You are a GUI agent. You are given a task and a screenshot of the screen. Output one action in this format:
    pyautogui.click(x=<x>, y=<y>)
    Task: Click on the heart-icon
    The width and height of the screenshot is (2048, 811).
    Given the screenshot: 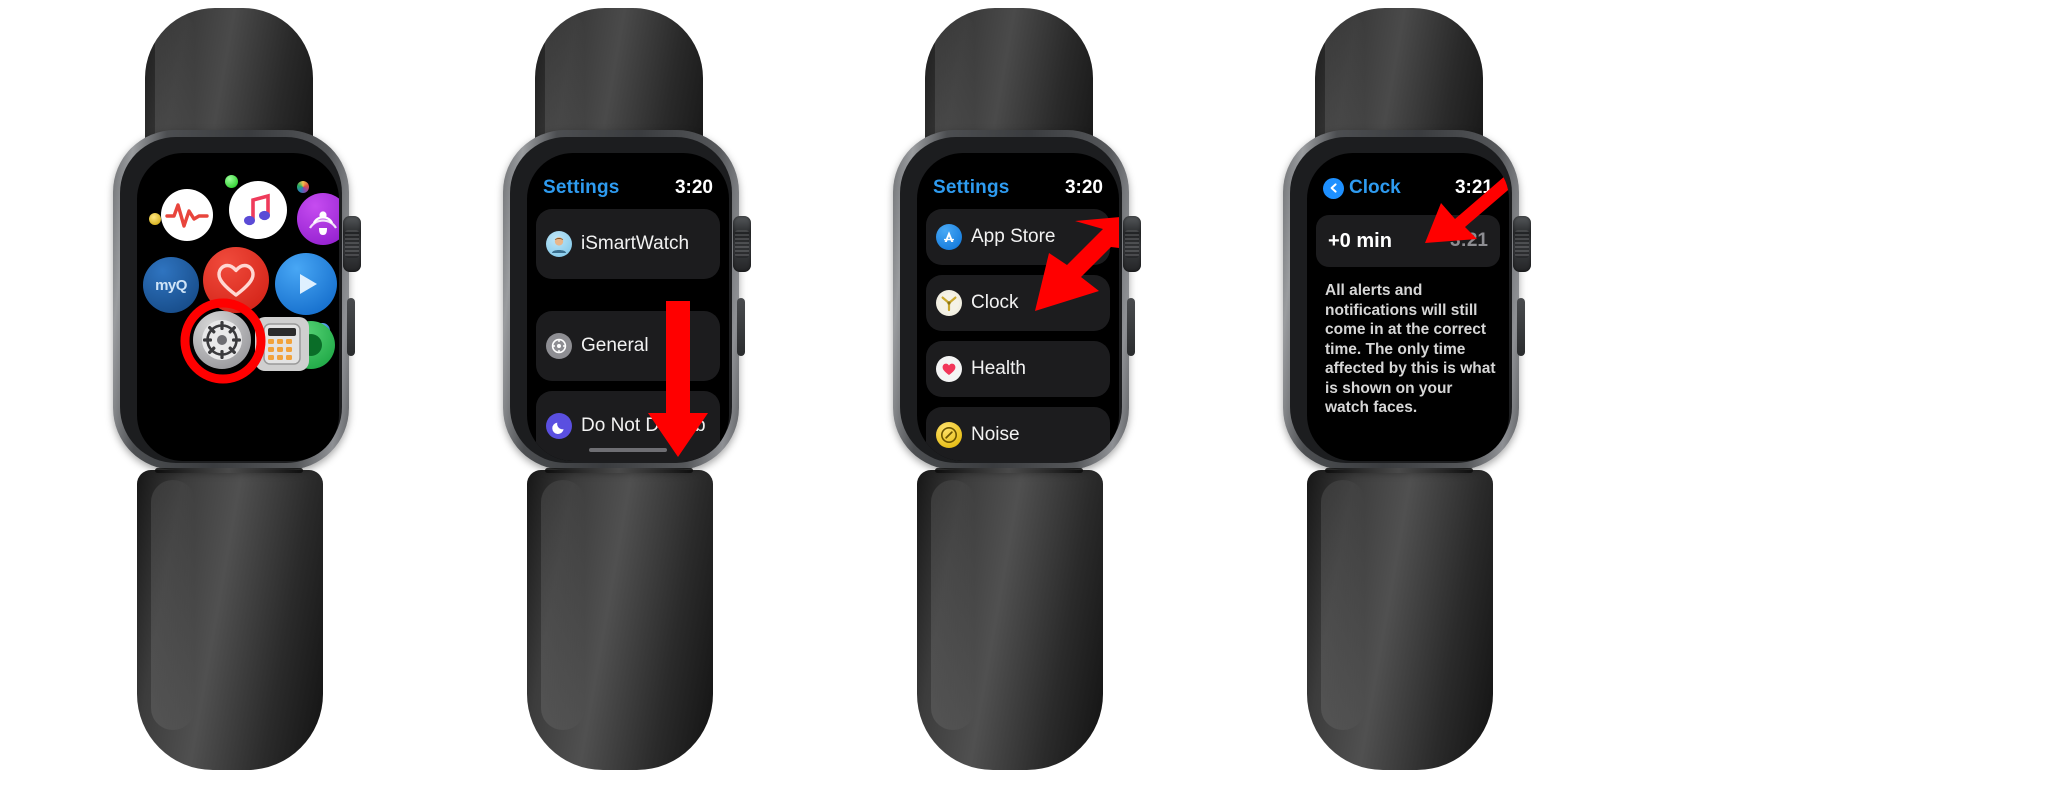 What is the action you would take?
    pyautogui.click(x=236, y=280)
    